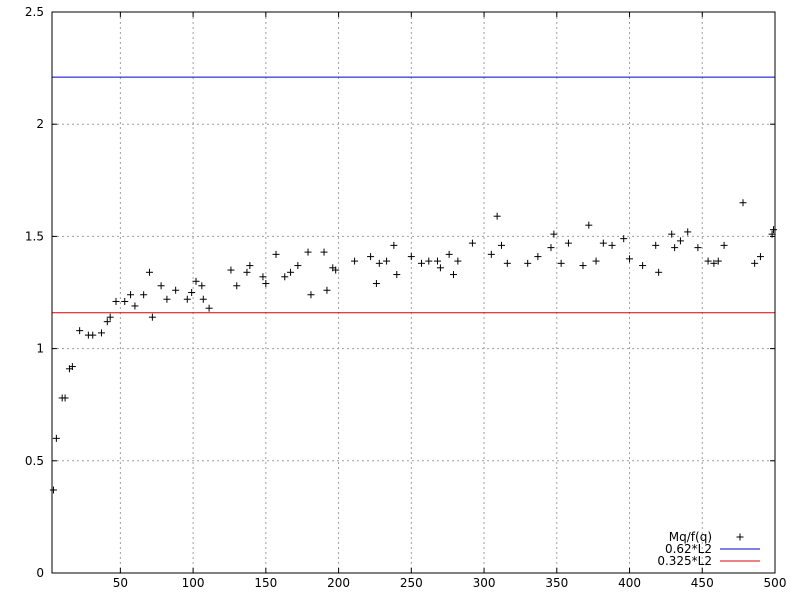 The image size is (800, 604). What do you see at coordinates (411, 583) in the screenshot?
I see `x-tick-label: 250` at bounding box center [411, 583].